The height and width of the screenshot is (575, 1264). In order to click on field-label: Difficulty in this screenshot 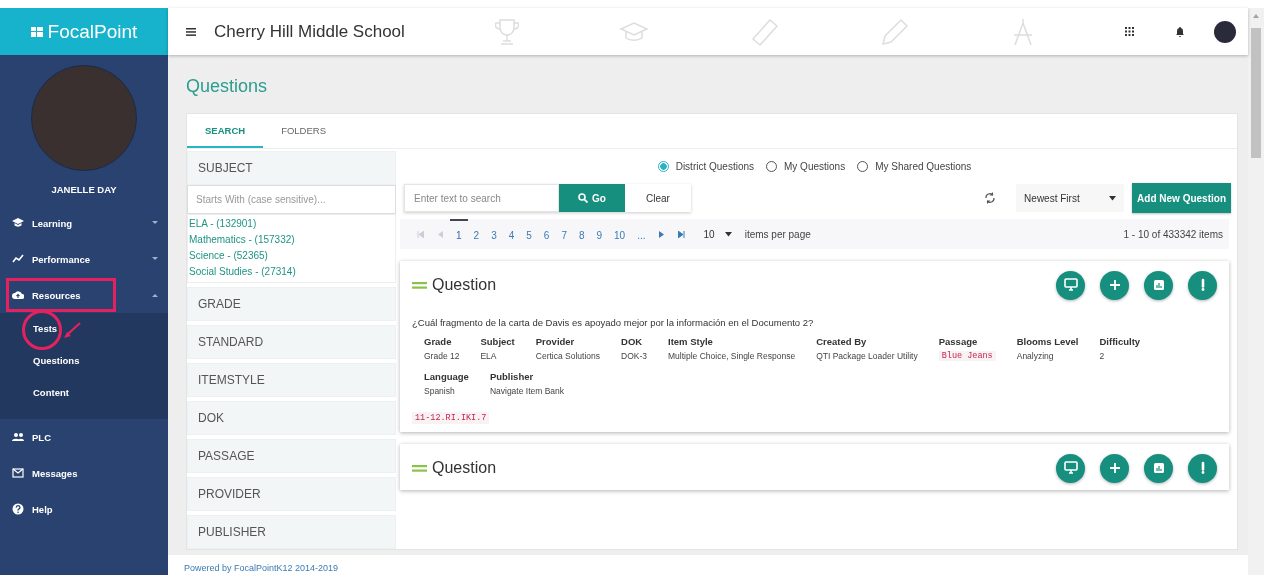, I will do `click(1120, 341)`.